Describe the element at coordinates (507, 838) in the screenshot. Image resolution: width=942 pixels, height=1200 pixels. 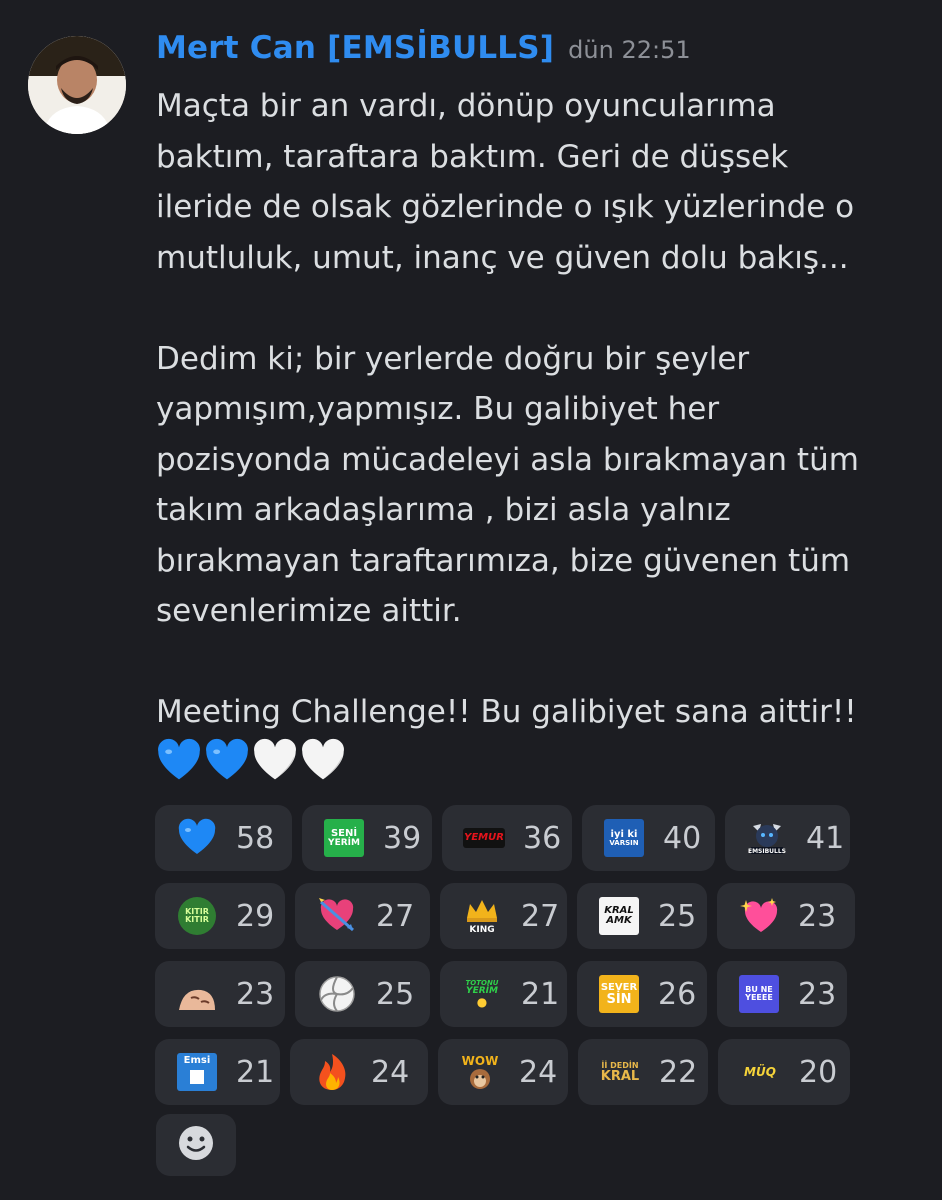
I see `reaction-yemur: YEMUR 36` at that location.